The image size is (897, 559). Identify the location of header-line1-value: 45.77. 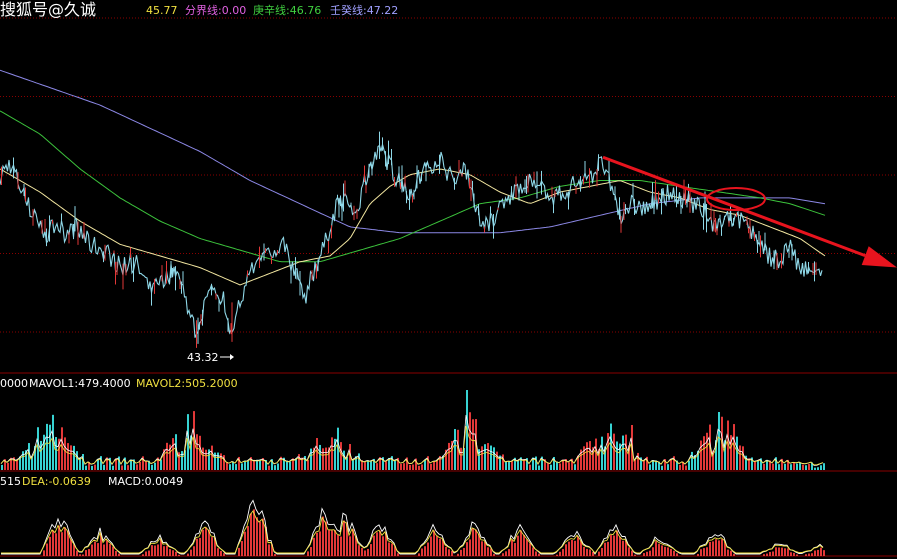
(162, 10).